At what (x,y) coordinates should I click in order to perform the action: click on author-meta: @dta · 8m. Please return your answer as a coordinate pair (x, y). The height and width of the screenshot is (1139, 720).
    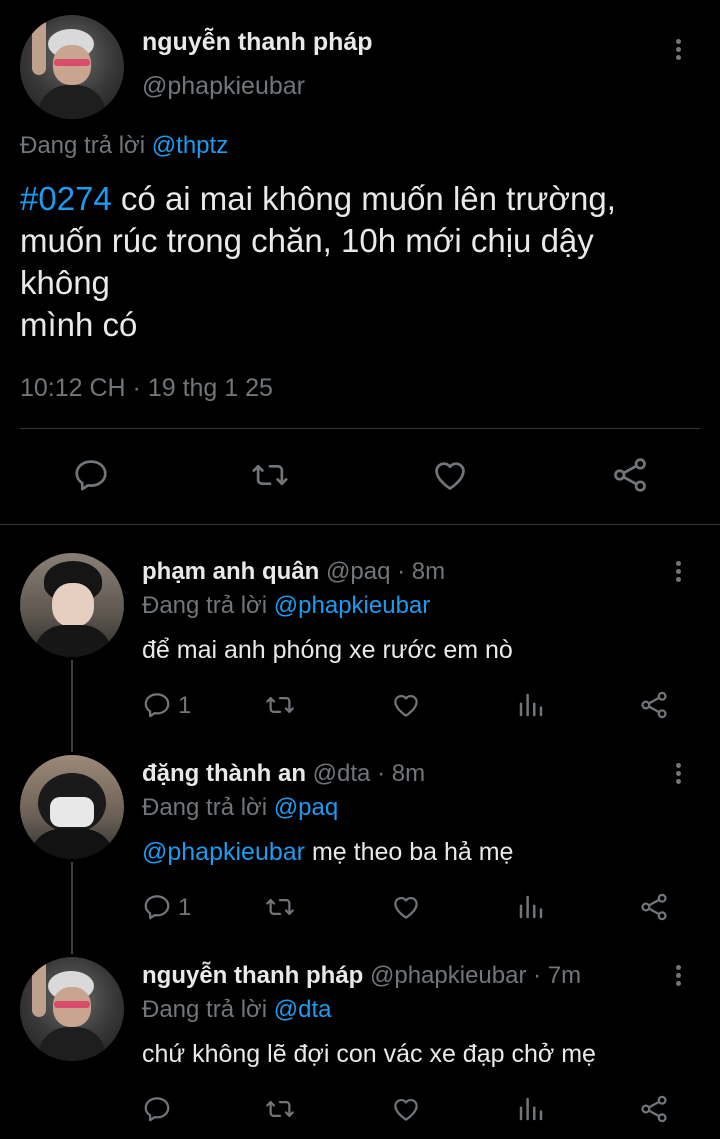
    Looking at the image, I should click on (369, 773).